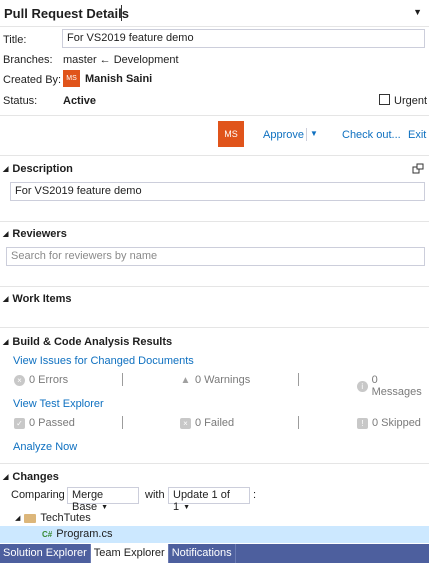 Image resolution: width=429 pixels, height=563 pixels. Describe the element at coordinates (121, 60) in the screenshot. I see `branches-value: master ← Development` at that location.